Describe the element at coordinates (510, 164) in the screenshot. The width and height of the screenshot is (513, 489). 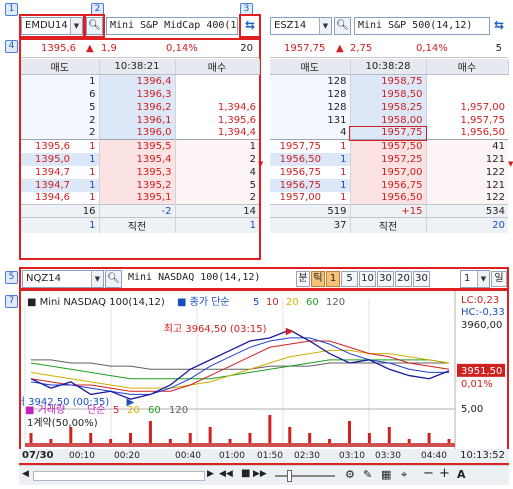
I see `right-resize-handle: ▼` at that location.